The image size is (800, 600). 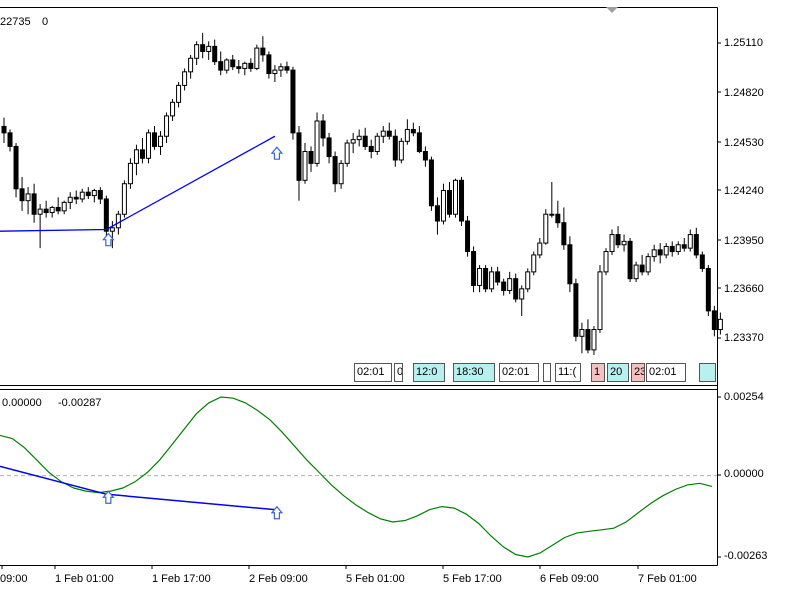 What do you see at coordinates (744, 93) in the screenshot?
I see `price-label-1: 1.24820` at bounding box center [744, 93].